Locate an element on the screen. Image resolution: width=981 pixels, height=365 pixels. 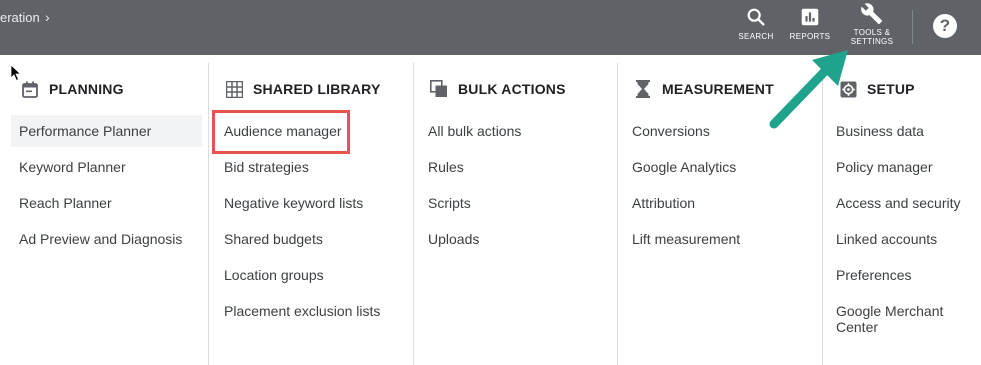
measurement-title: MEASUREMENT is located at coordinates (718, 89).